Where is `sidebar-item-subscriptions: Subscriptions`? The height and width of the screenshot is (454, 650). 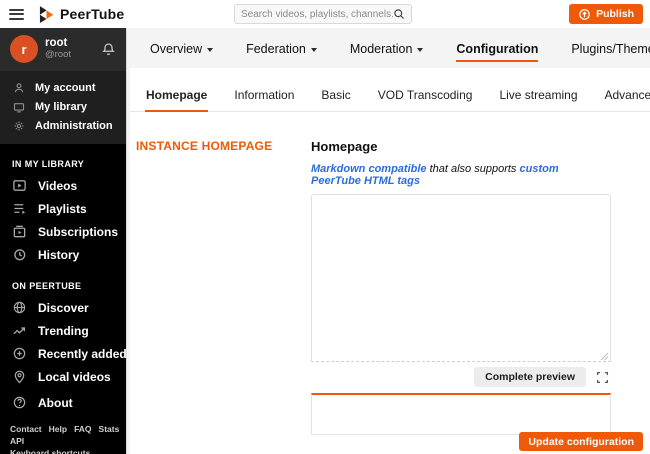
sidebar-item-subscriptions: Subscriptions is located at coordinates (65, 231).